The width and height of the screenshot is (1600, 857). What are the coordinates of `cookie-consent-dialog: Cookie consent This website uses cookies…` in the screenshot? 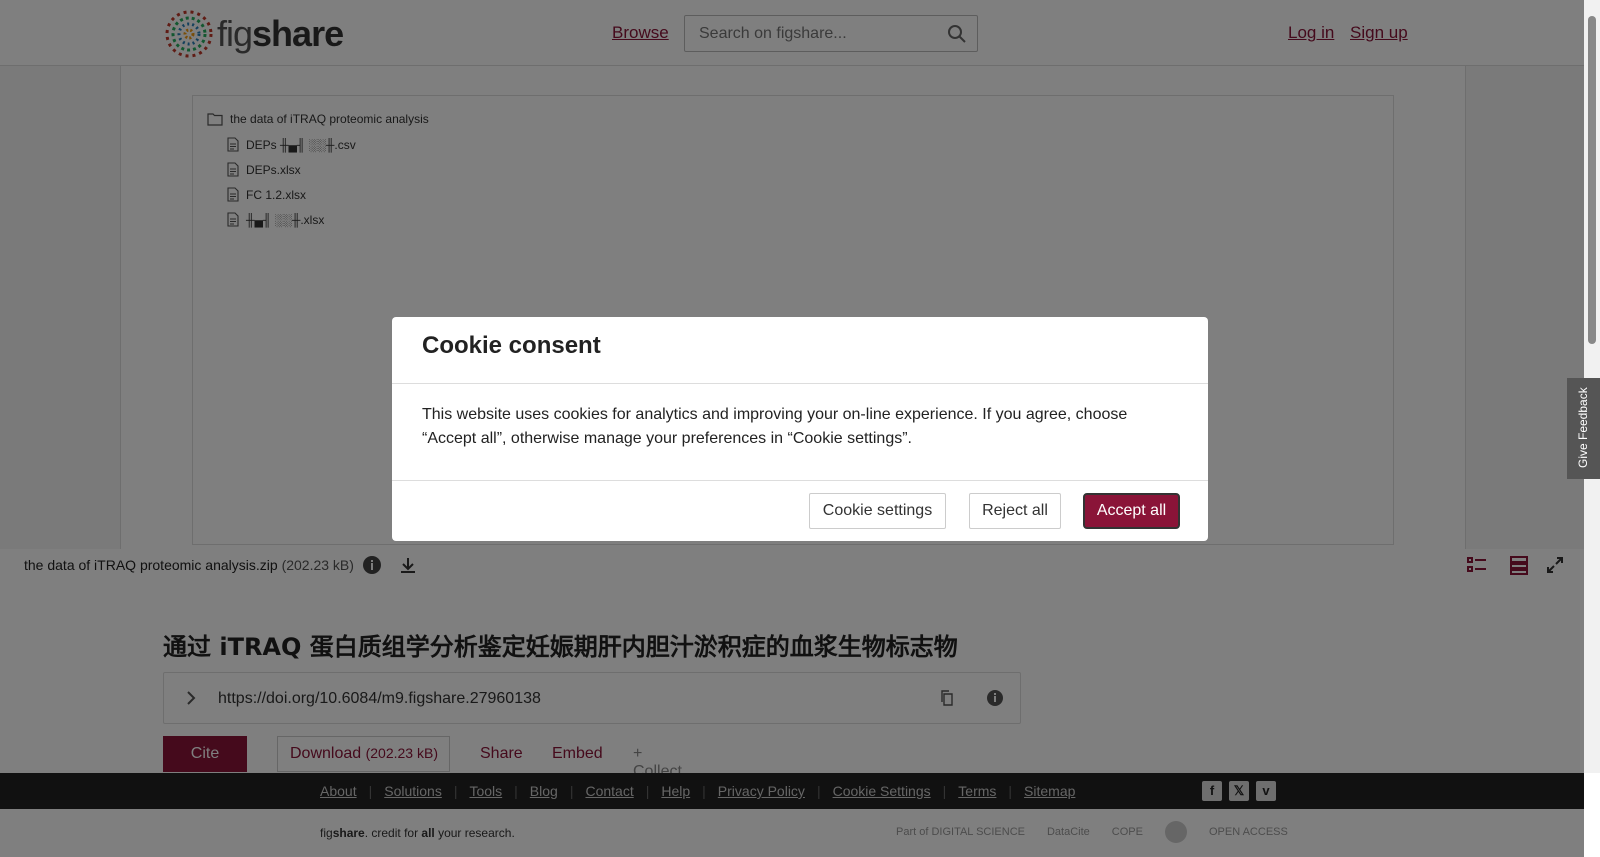 It's located at (800, 429).